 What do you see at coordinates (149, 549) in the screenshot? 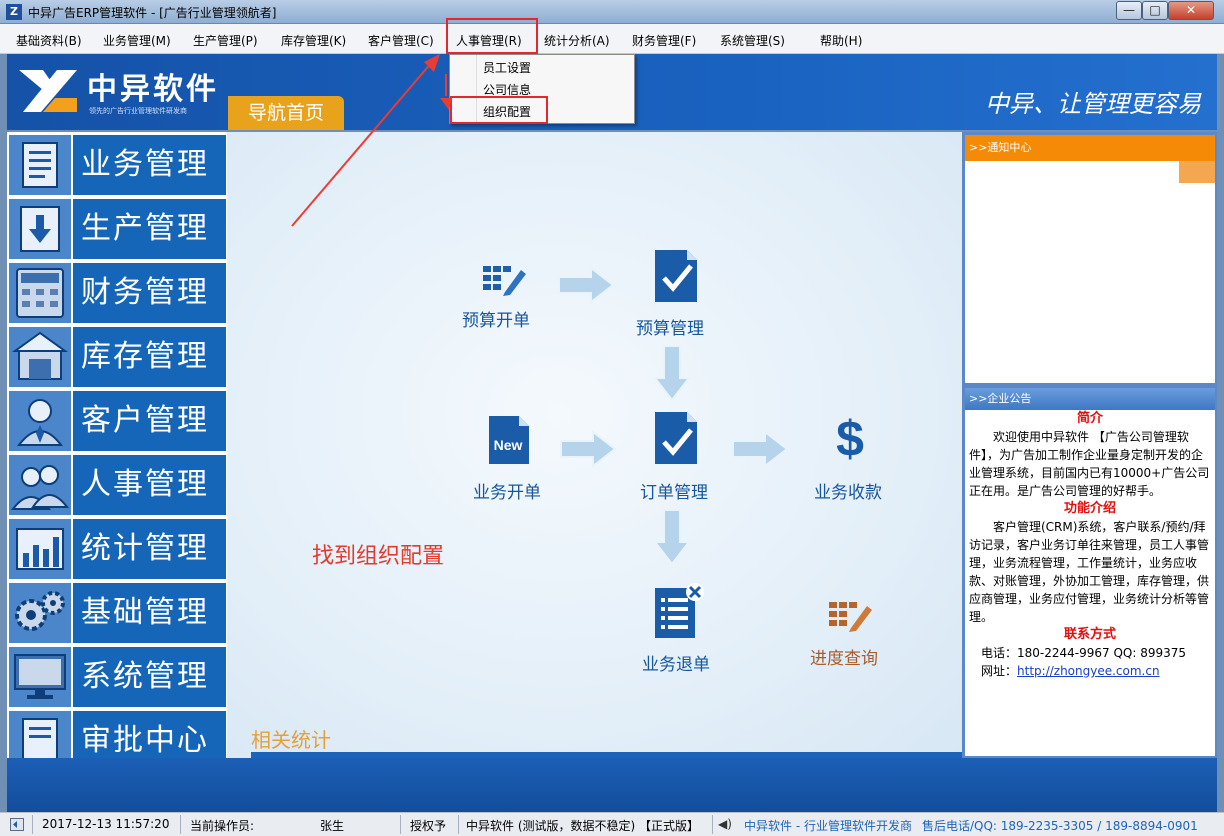
I see `nav-label: 统计管理` at bounding box center [149, 549].